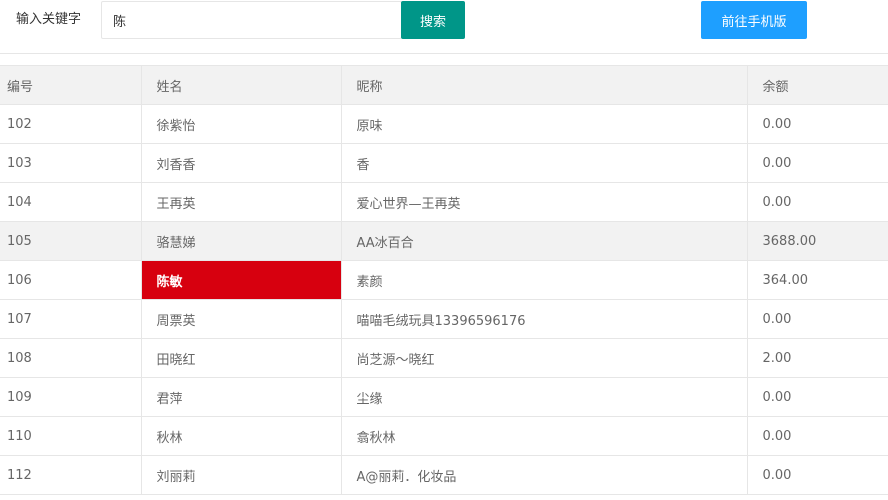 The image size is (888, 500). I want to click on cell-name: 秋林, so click(241, 436).